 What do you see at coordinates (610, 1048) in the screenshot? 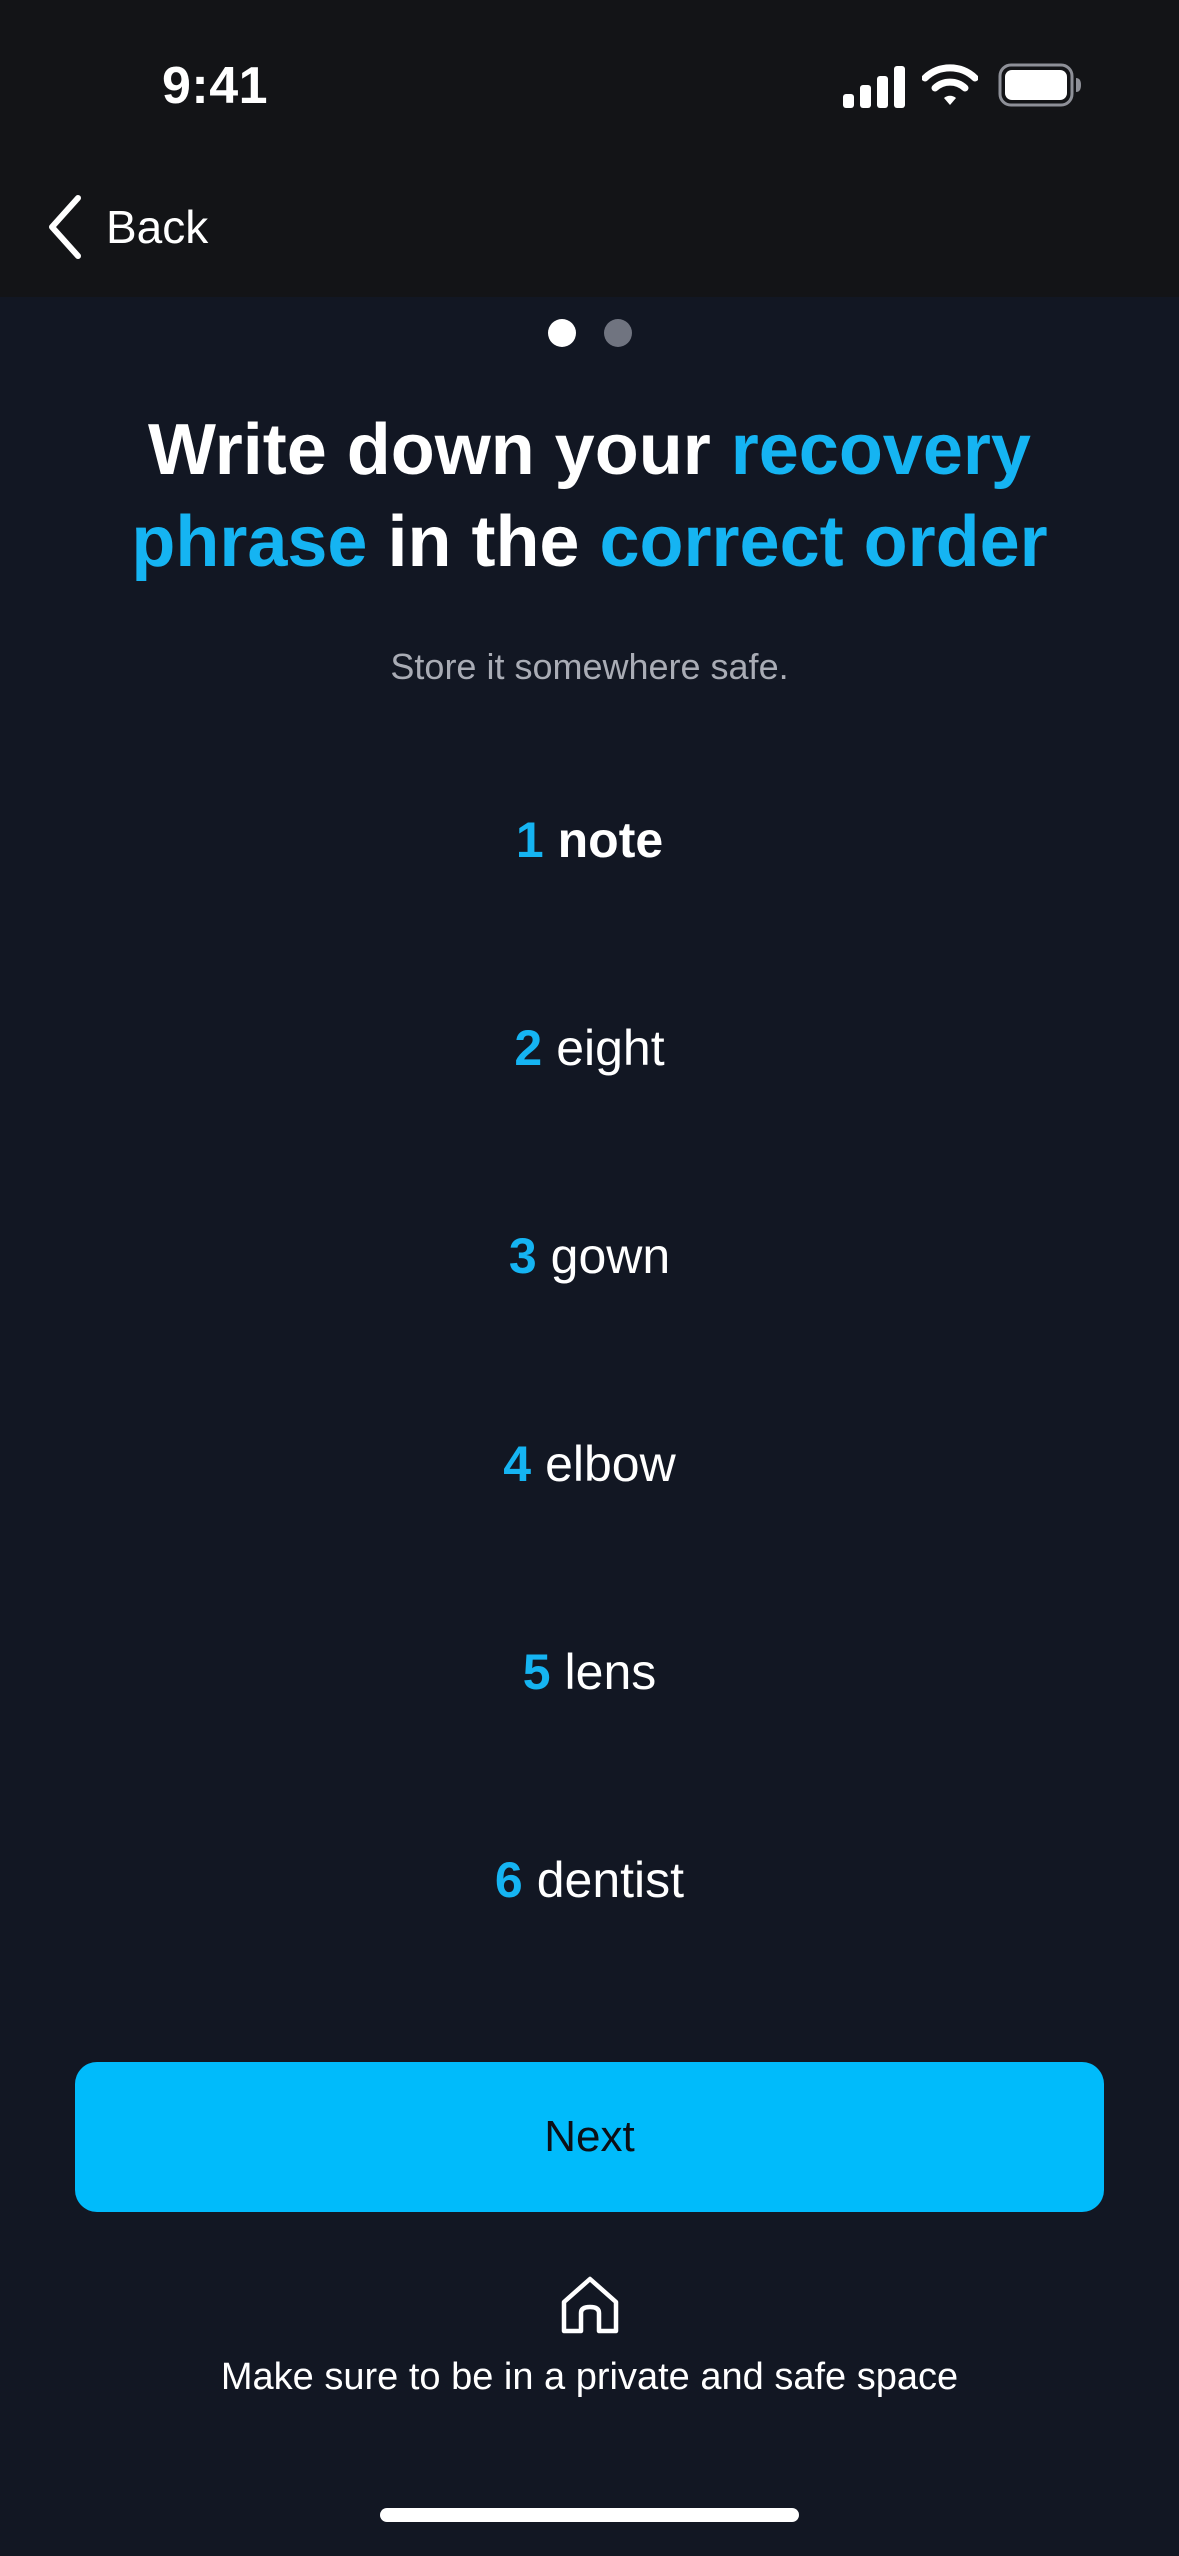
I see `word-text: eight` at bounding box center [610, 1048].